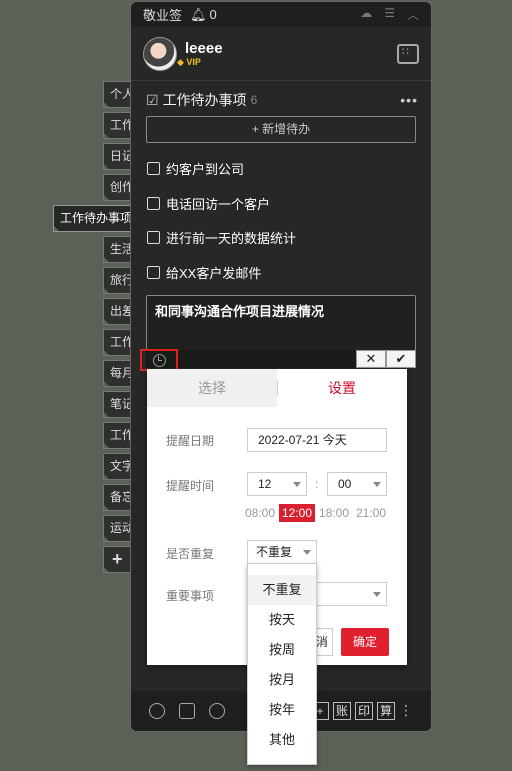 The height and width of the screenshot is (771, 512). What do you see at coordinates (282, 590) in the screenshot?
I see `repeat-option: 不重复` at bounding box center [282, 590].